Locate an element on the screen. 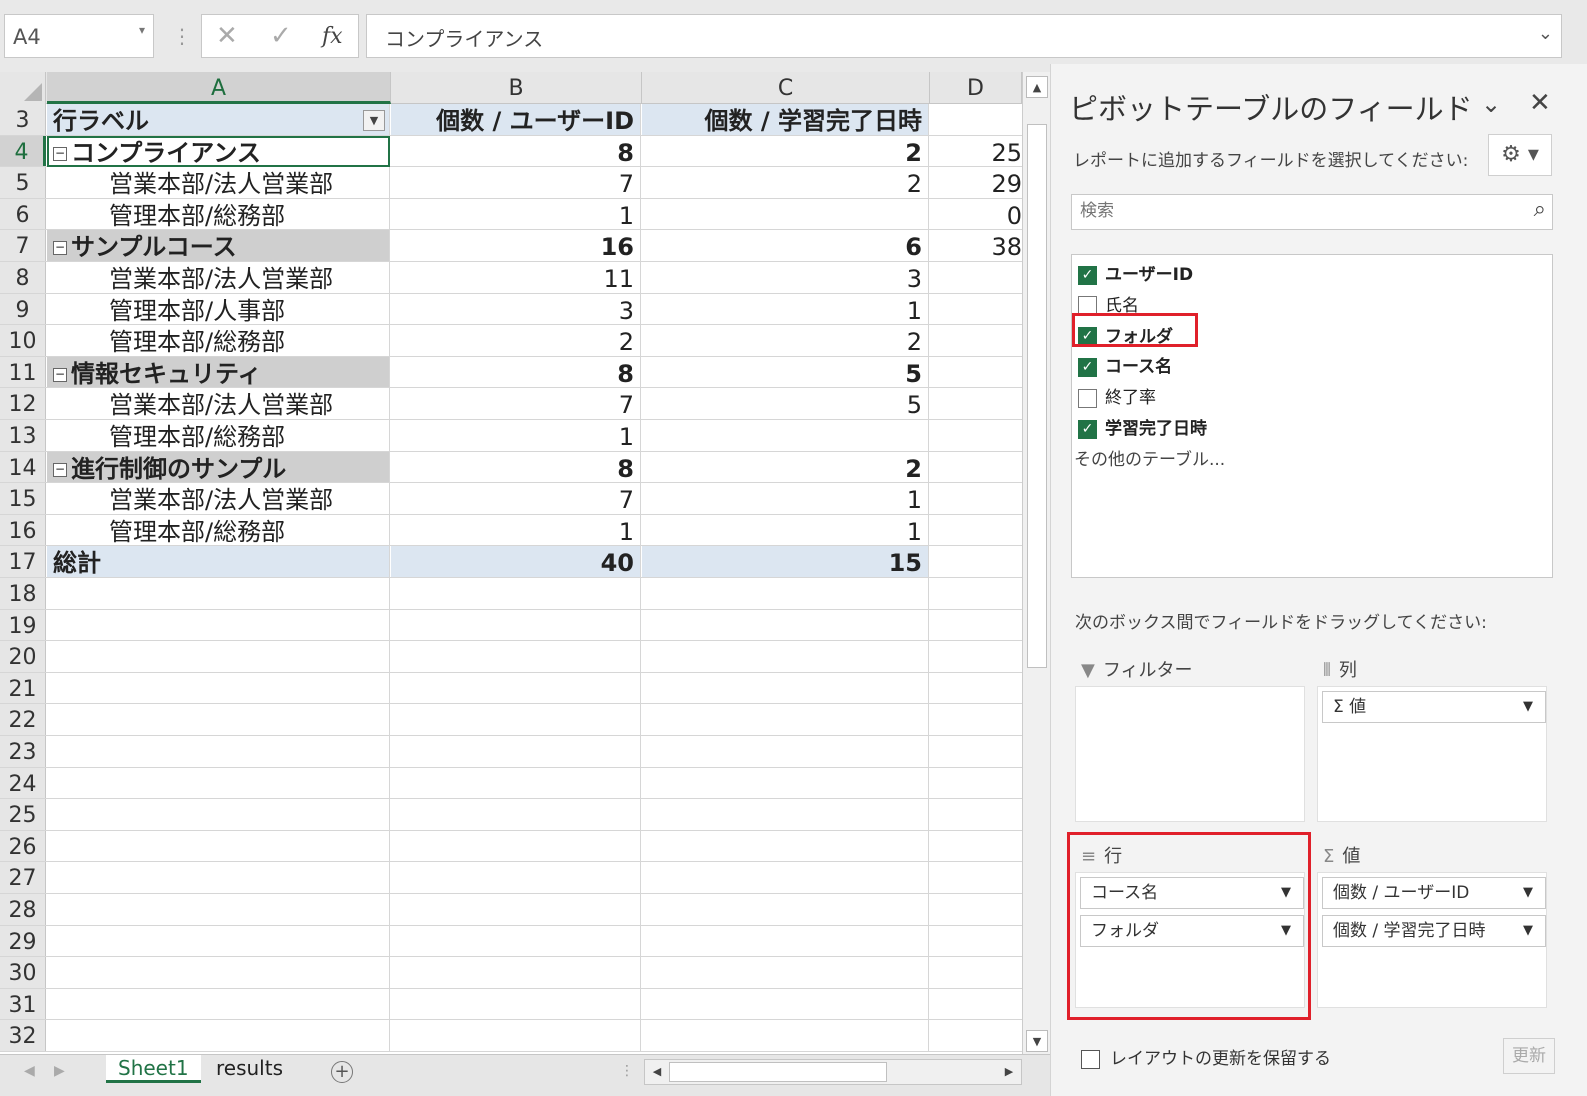  cell-a4: − コンプライアンス is located at coordinates (218, 151).